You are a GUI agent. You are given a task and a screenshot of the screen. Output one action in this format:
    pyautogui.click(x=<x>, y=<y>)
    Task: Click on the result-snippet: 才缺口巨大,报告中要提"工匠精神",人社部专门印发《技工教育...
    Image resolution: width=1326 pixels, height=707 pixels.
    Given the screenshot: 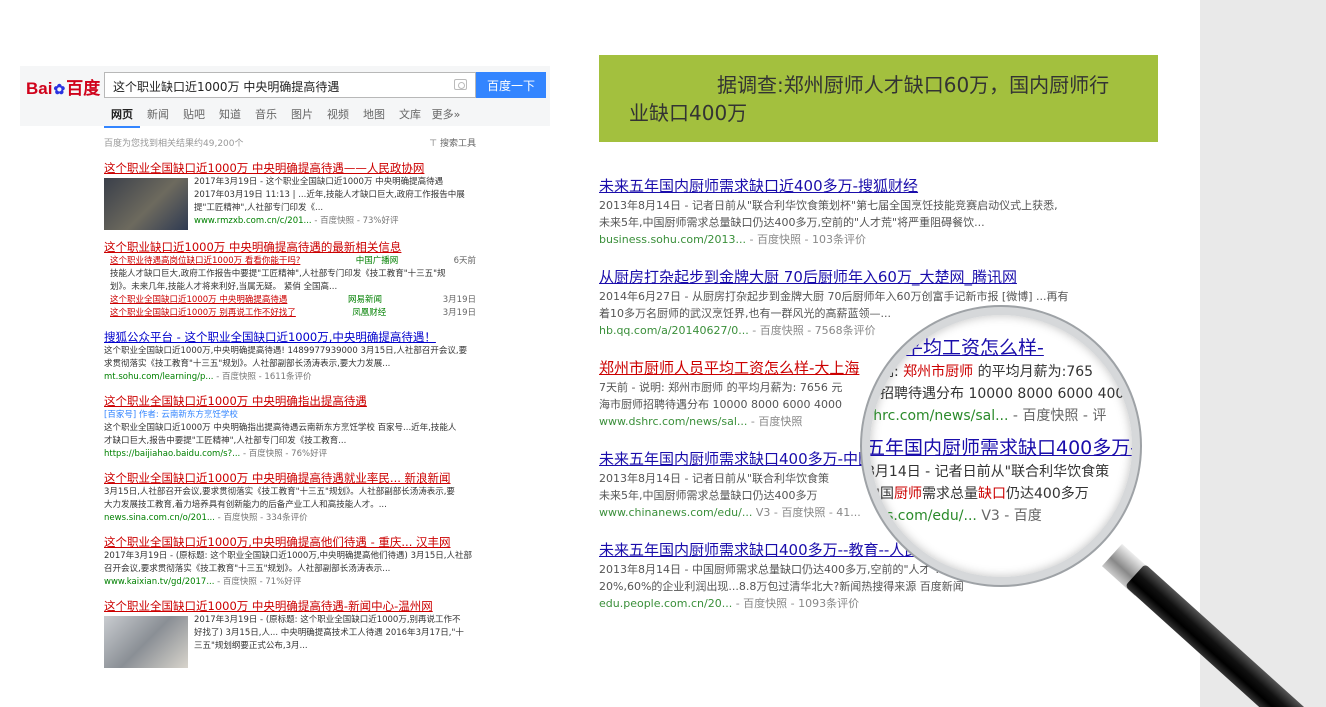 What is the action you would take?
    pyautogui.click(x=225, y=441)
    